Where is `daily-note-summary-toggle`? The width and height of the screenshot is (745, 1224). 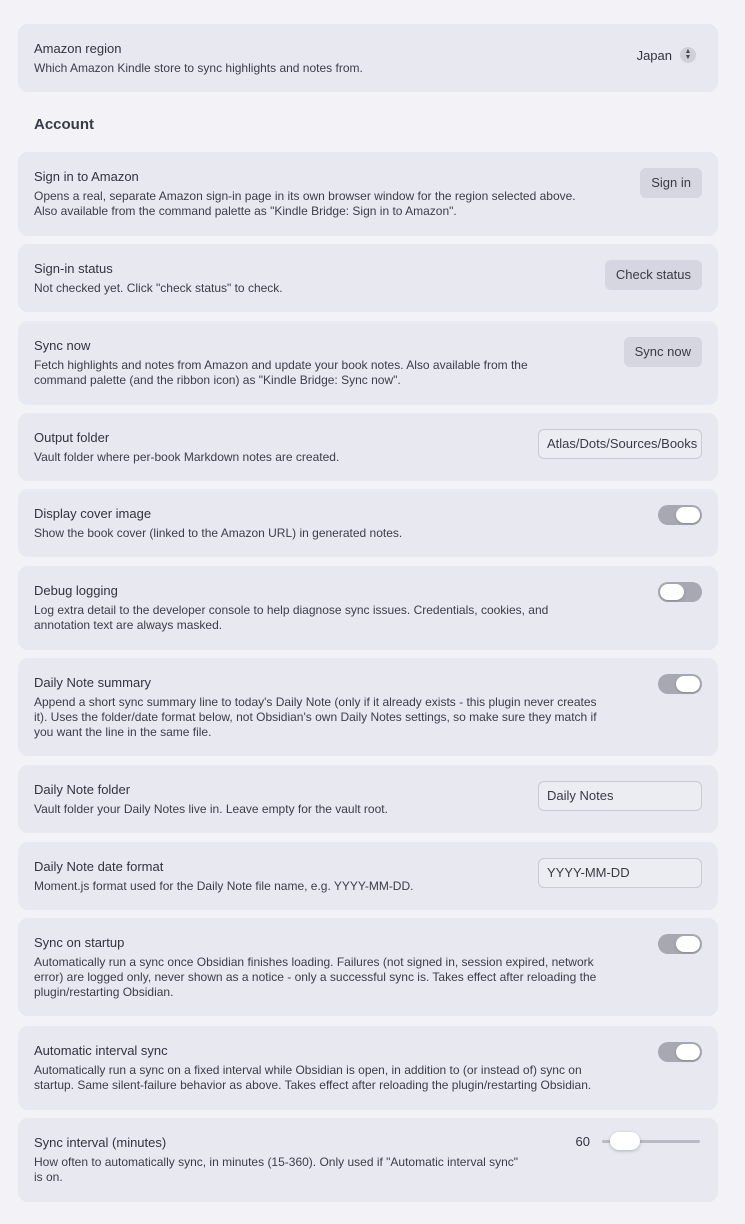
daily-note-summary-toggle is located at coordinates (680, 684).